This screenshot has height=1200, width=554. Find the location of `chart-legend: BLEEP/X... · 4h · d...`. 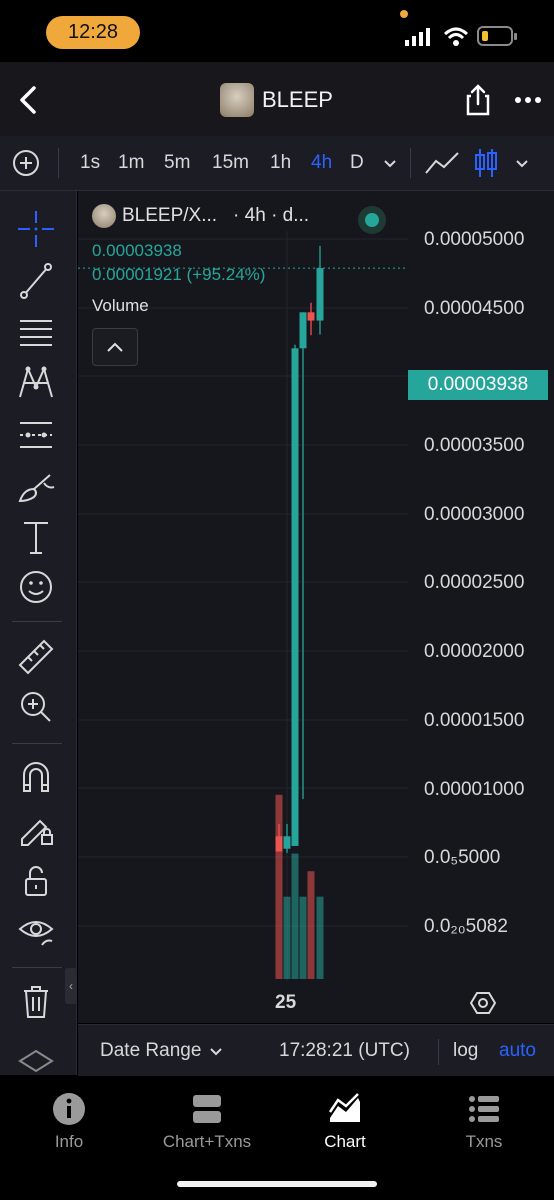

chart-legend: BLEEP/X... · 4h · d... is located at coordinates (200, 216).